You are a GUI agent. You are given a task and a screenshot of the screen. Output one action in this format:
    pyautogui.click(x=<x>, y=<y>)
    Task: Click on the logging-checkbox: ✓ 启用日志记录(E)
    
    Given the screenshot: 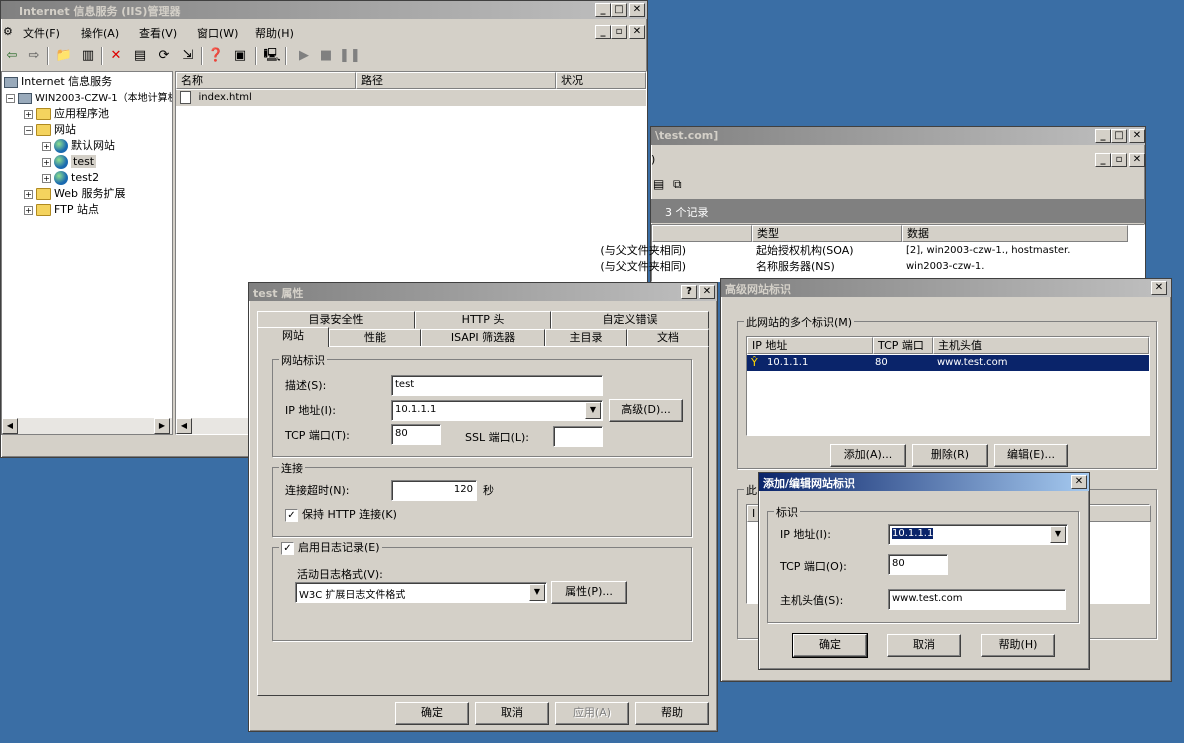 What is the action you would take?
    pyautogui.click(x=330, y=547)
    